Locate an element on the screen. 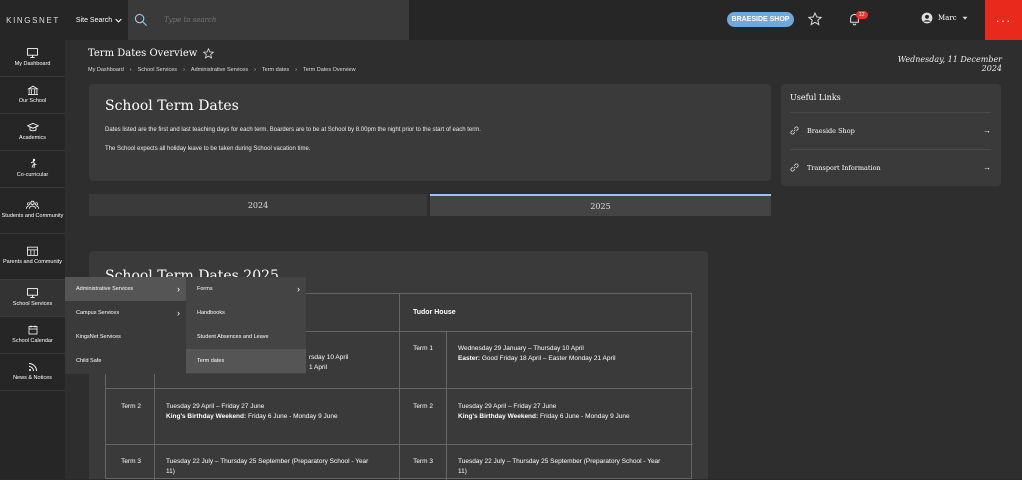 This screenshot has width=1022, height=480. logo: KINGSNET is located at coordinates (33, 20).